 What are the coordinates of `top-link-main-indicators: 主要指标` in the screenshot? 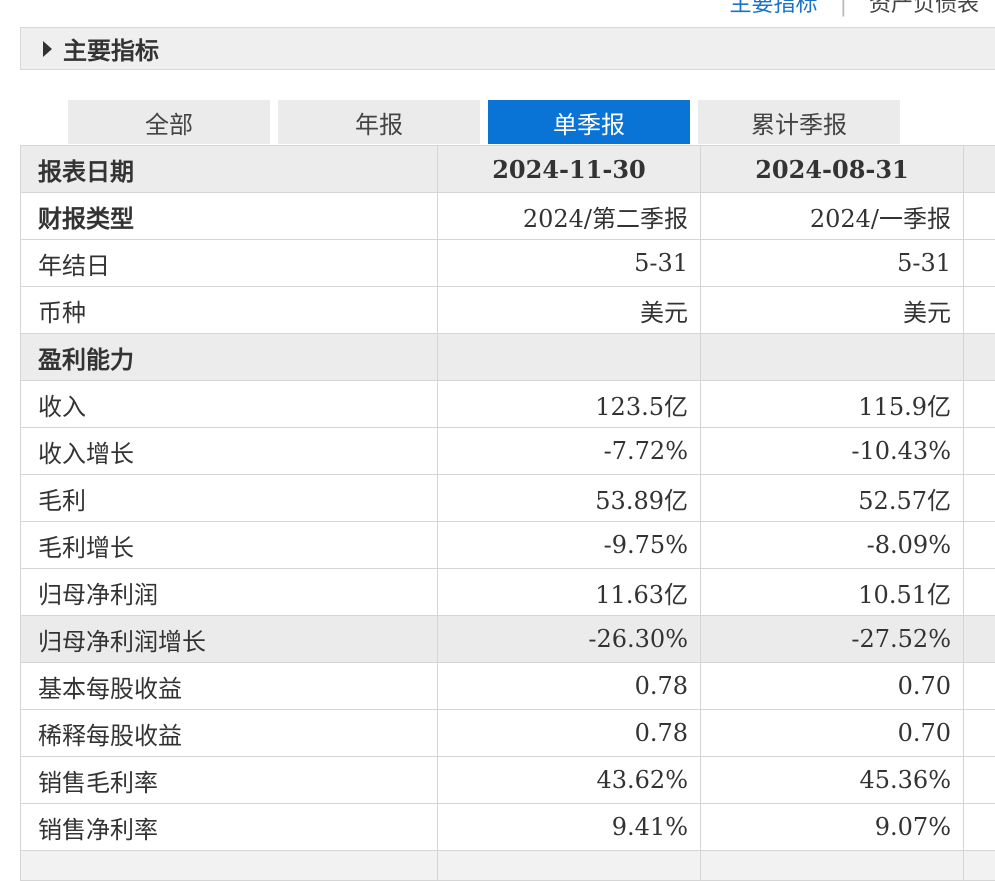 It's located at (774, 8).